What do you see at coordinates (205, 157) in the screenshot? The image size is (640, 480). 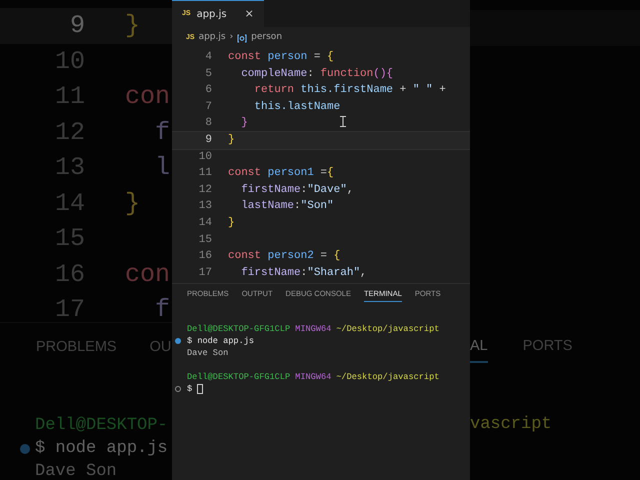 I see `line-number: 10` at bounding box center [205, 157].